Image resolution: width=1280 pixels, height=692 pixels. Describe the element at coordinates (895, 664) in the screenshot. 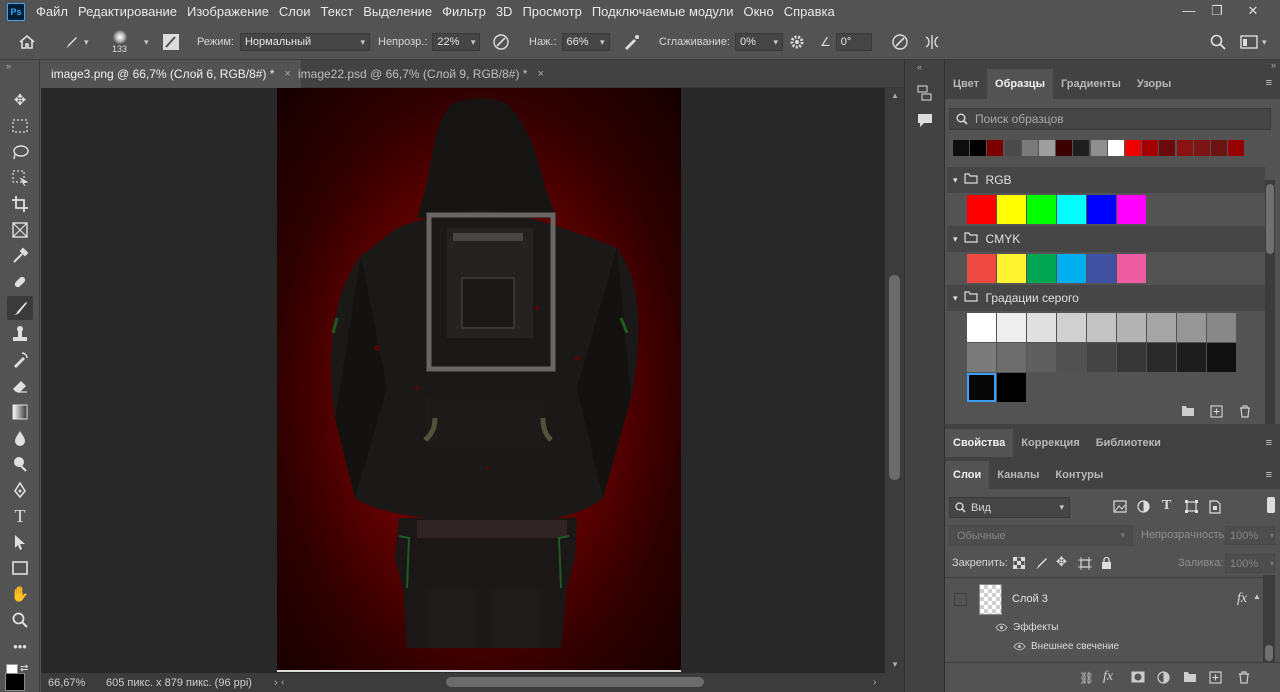

I see `scroll-down-icon: ▼` at that location.